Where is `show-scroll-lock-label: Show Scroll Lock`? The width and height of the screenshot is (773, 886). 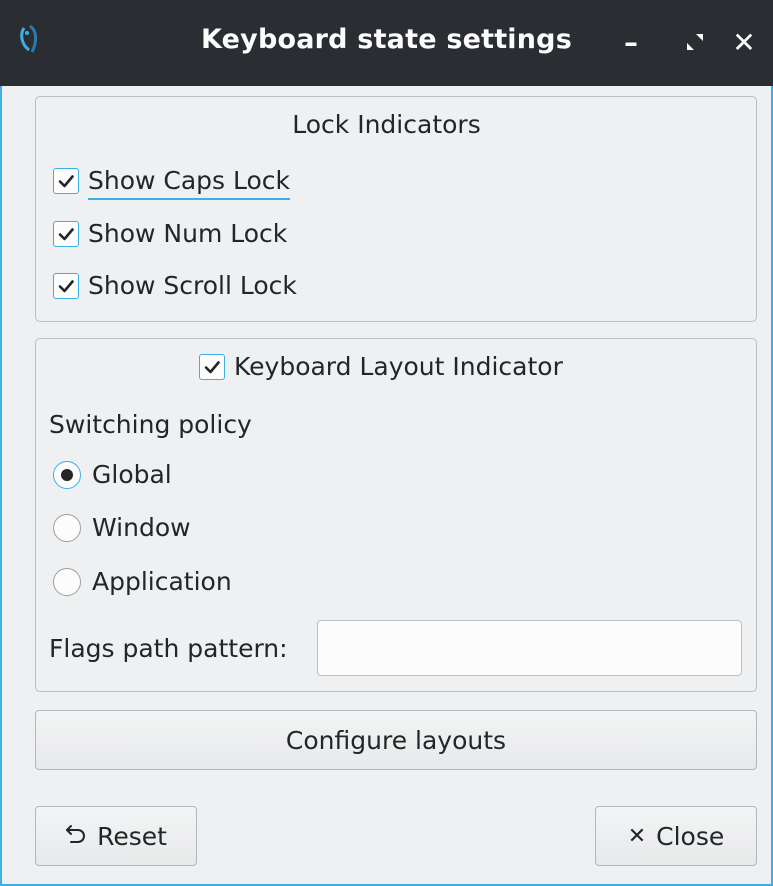
show-scroll-lock-label: Show Scroll Lock is located at coordinates (192, 285).